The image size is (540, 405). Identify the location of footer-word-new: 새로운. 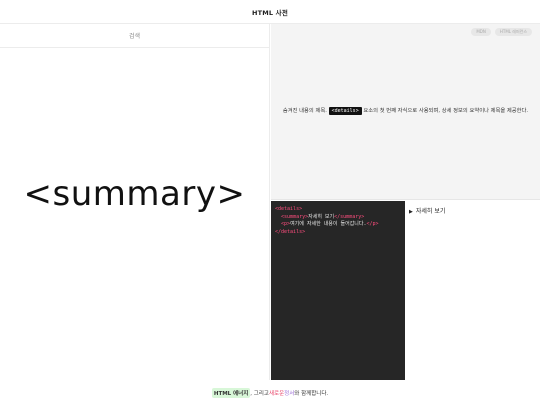
(276, 393).